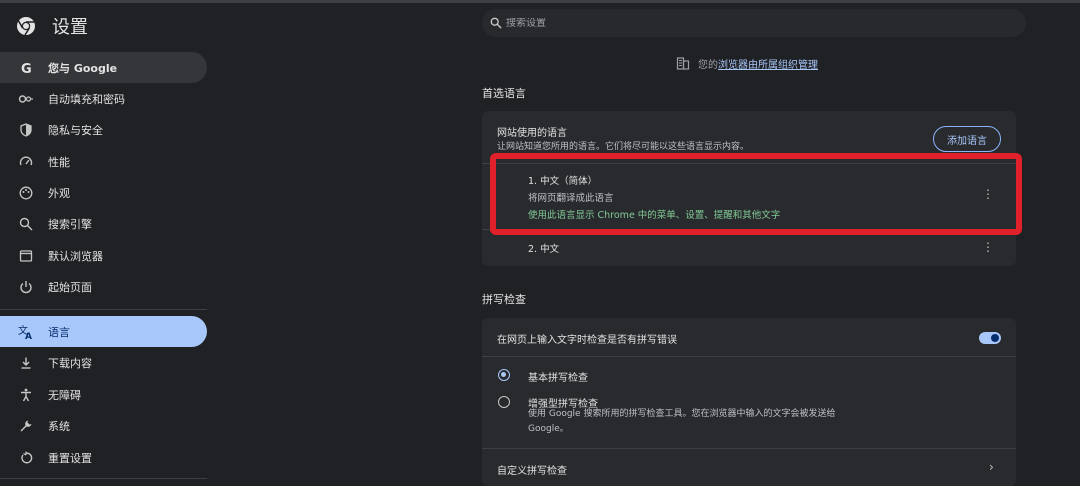  I want to click on red-highlight-box, so click(756, 194).